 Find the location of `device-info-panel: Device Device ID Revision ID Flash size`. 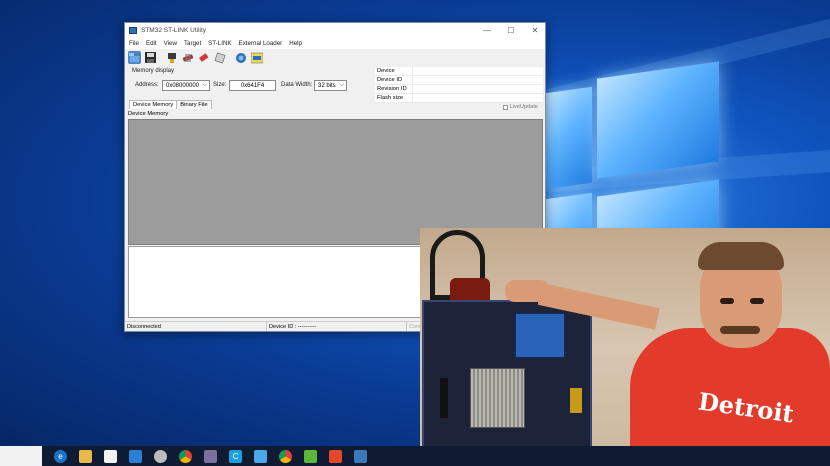

device-info-panel: Device Device ID Revision ID Flash size is located at coordinates (459, 84).